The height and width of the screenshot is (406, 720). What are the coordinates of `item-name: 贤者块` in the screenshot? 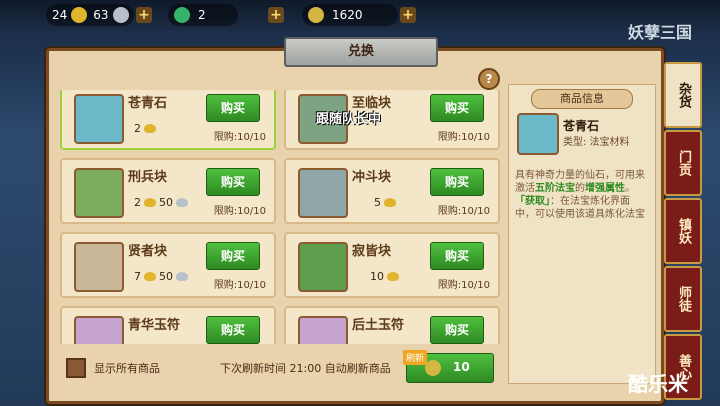 It's located at (148, 251).